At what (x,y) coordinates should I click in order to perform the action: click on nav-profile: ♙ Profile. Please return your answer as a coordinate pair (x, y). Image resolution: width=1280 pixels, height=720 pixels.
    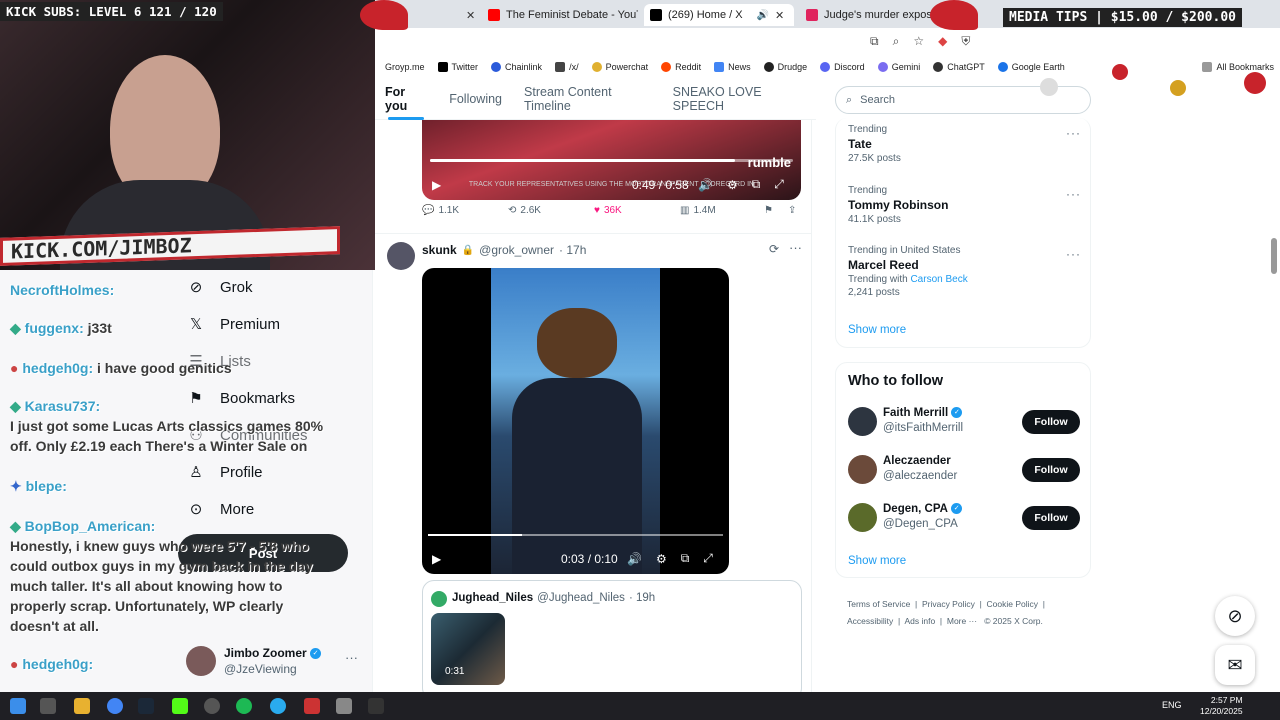
    Looking at the image, I should click on (224, 472).